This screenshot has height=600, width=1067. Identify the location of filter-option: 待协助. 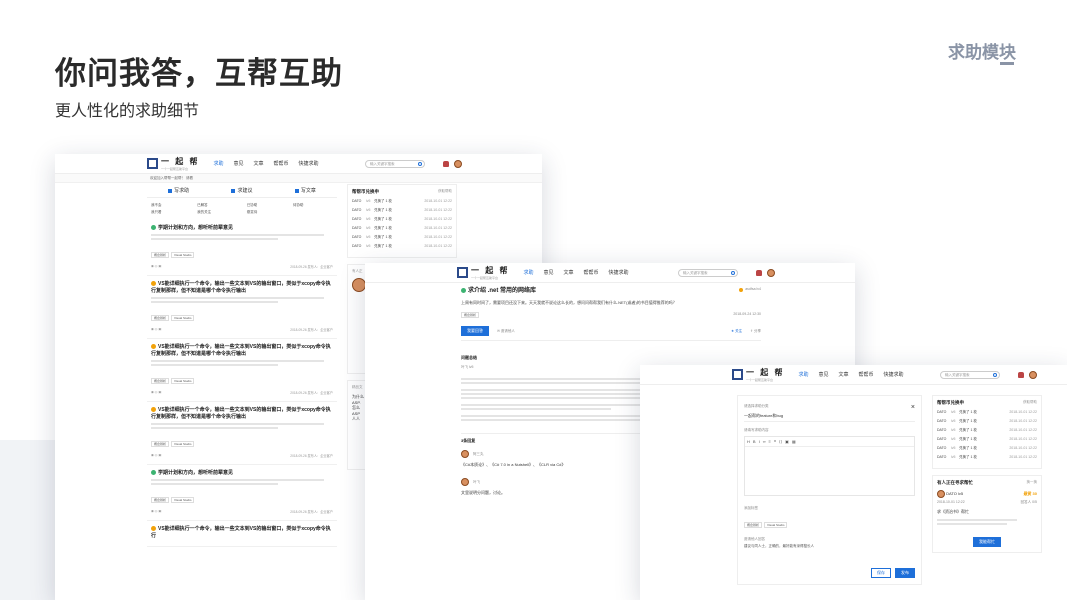
(313, 205).